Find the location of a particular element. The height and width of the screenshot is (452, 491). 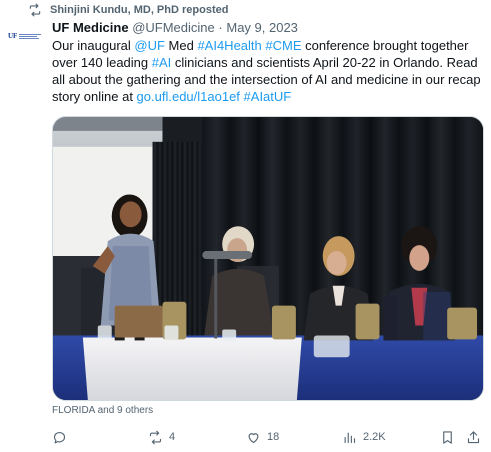

heart-icon is located at coordinates (253, 437).